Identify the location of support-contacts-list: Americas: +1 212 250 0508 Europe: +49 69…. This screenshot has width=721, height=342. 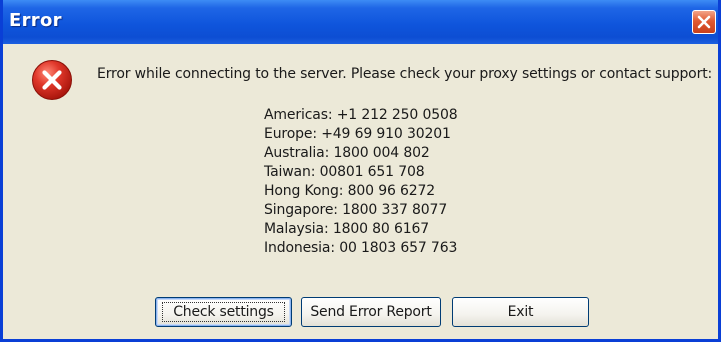
(361, 182).